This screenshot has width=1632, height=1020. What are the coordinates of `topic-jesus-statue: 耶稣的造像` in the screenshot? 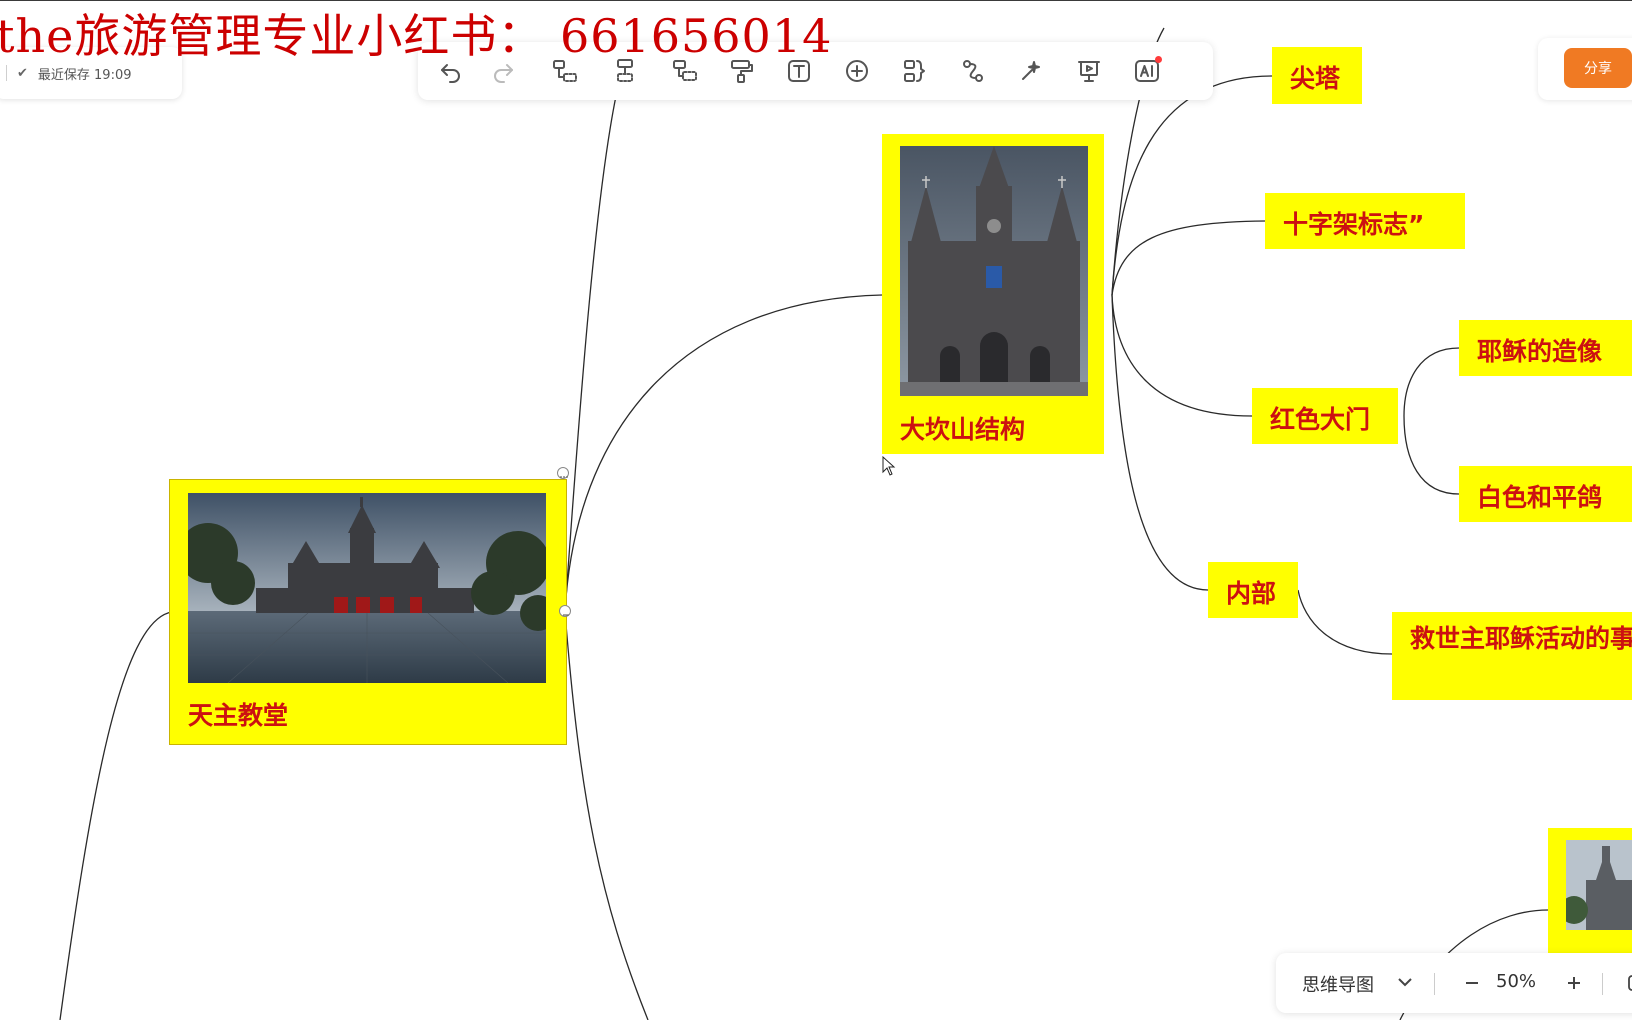 It's located at (1545, 348).